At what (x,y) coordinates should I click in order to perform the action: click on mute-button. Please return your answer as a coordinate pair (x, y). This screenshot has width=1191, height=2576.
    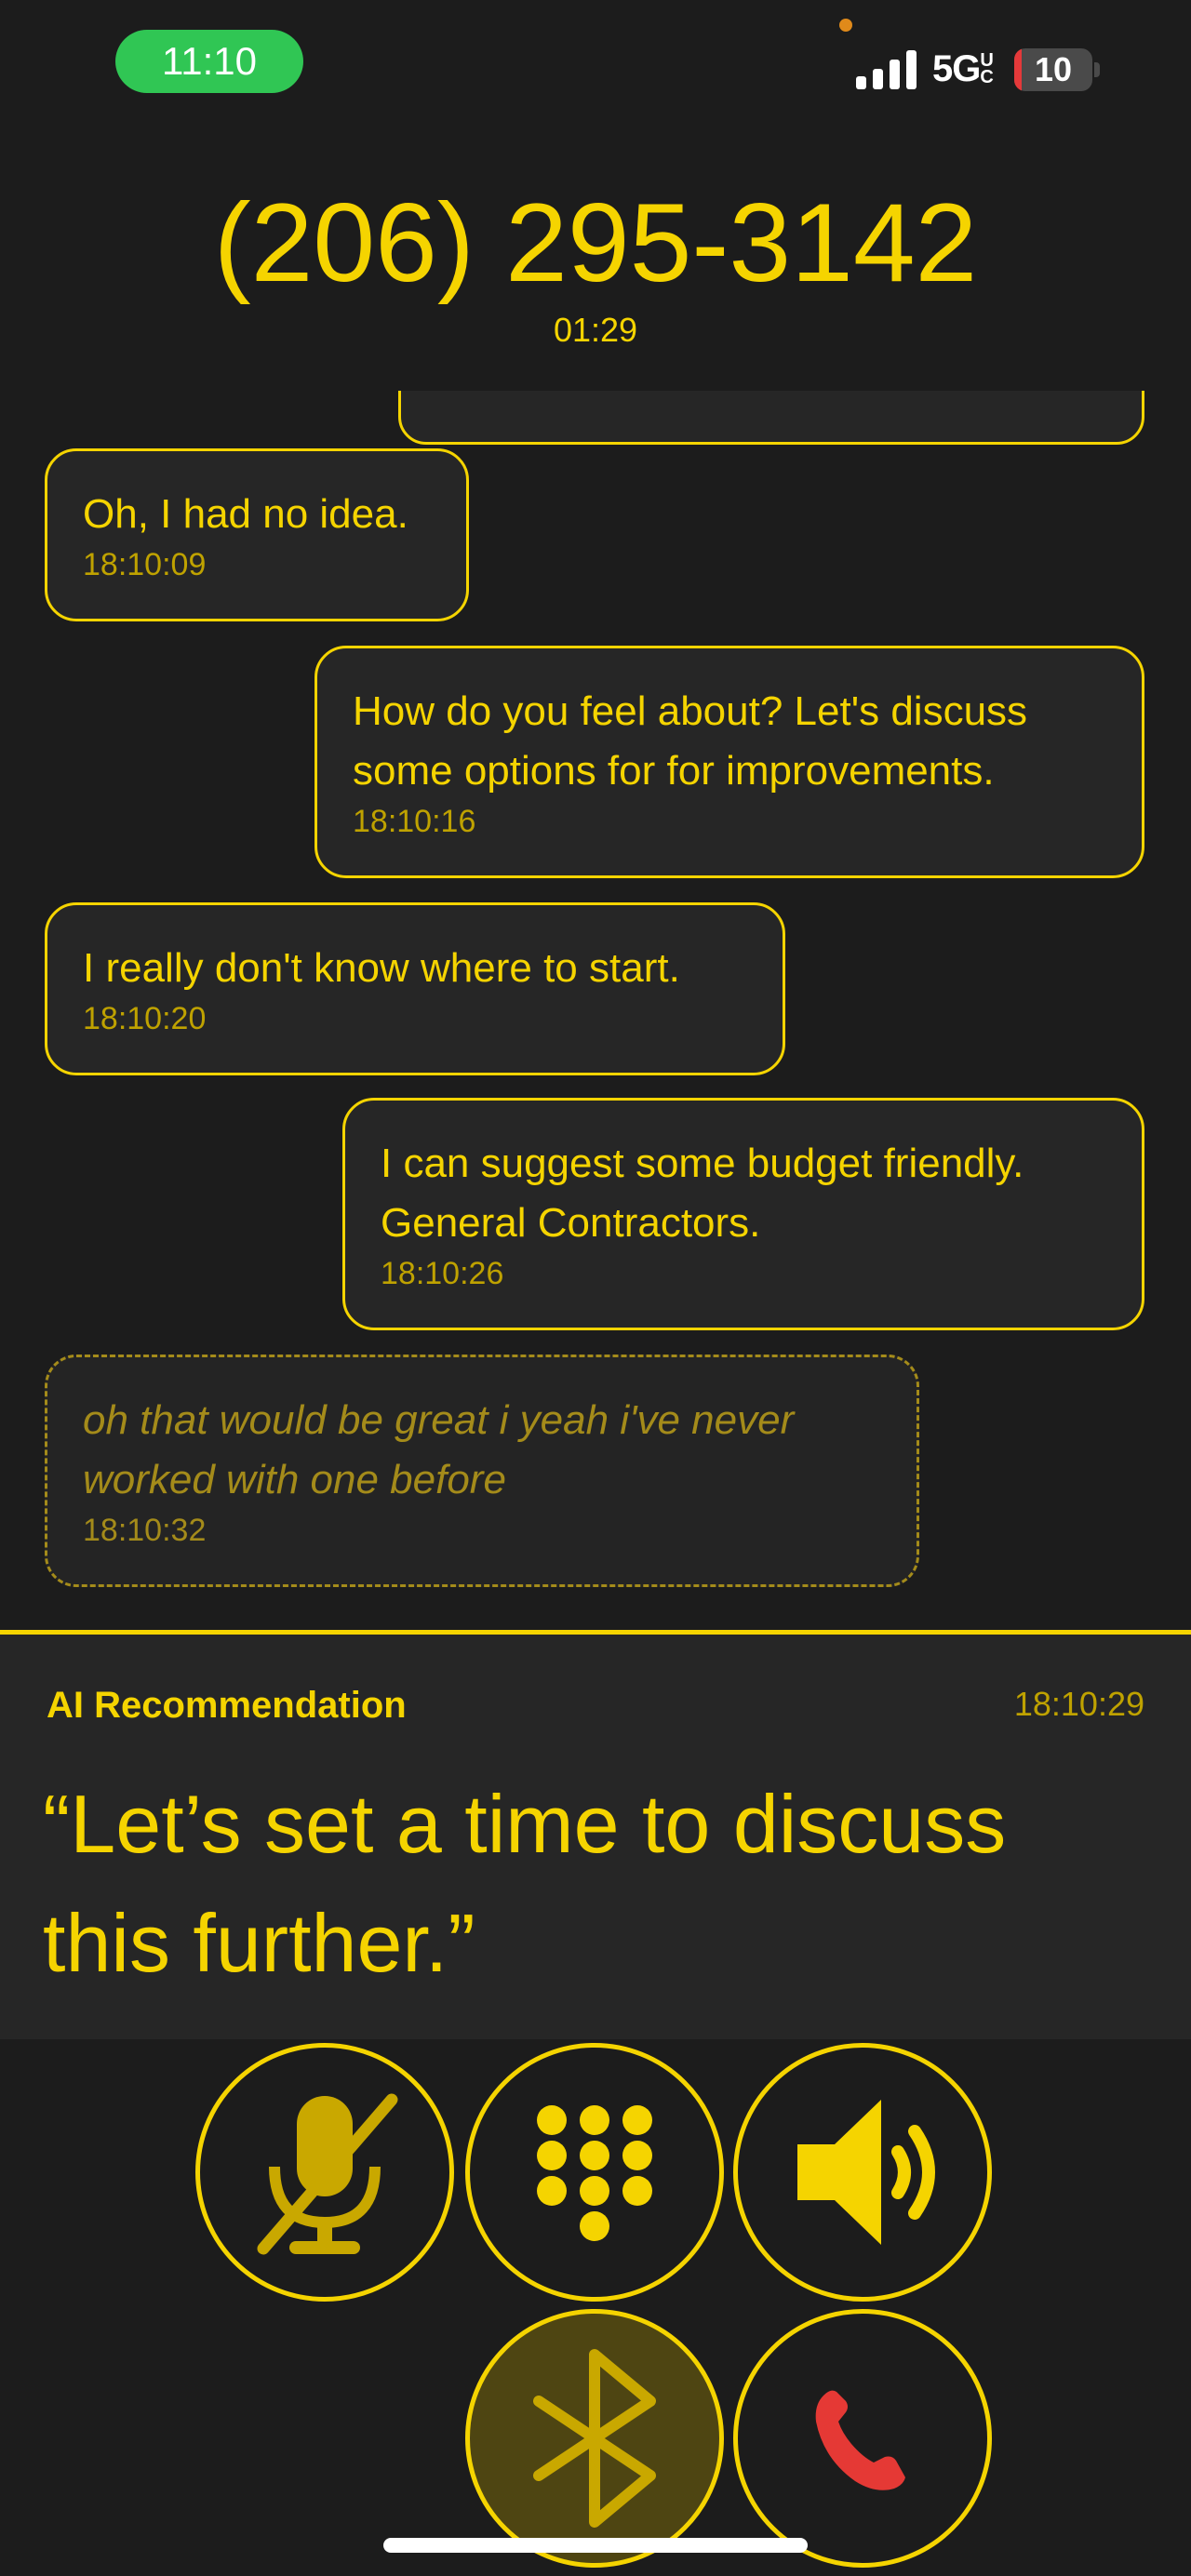
    Looking at the image, I should click on (324, 2172).